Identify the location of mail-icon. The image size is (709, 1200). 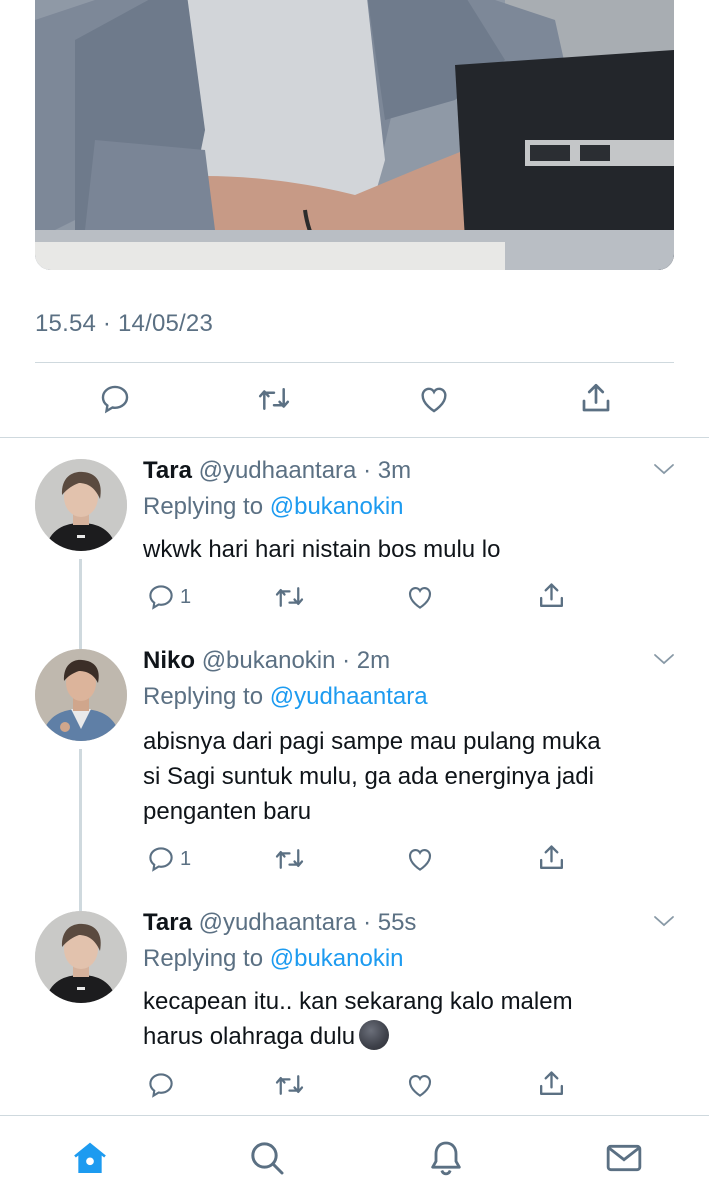
(624, 1158).